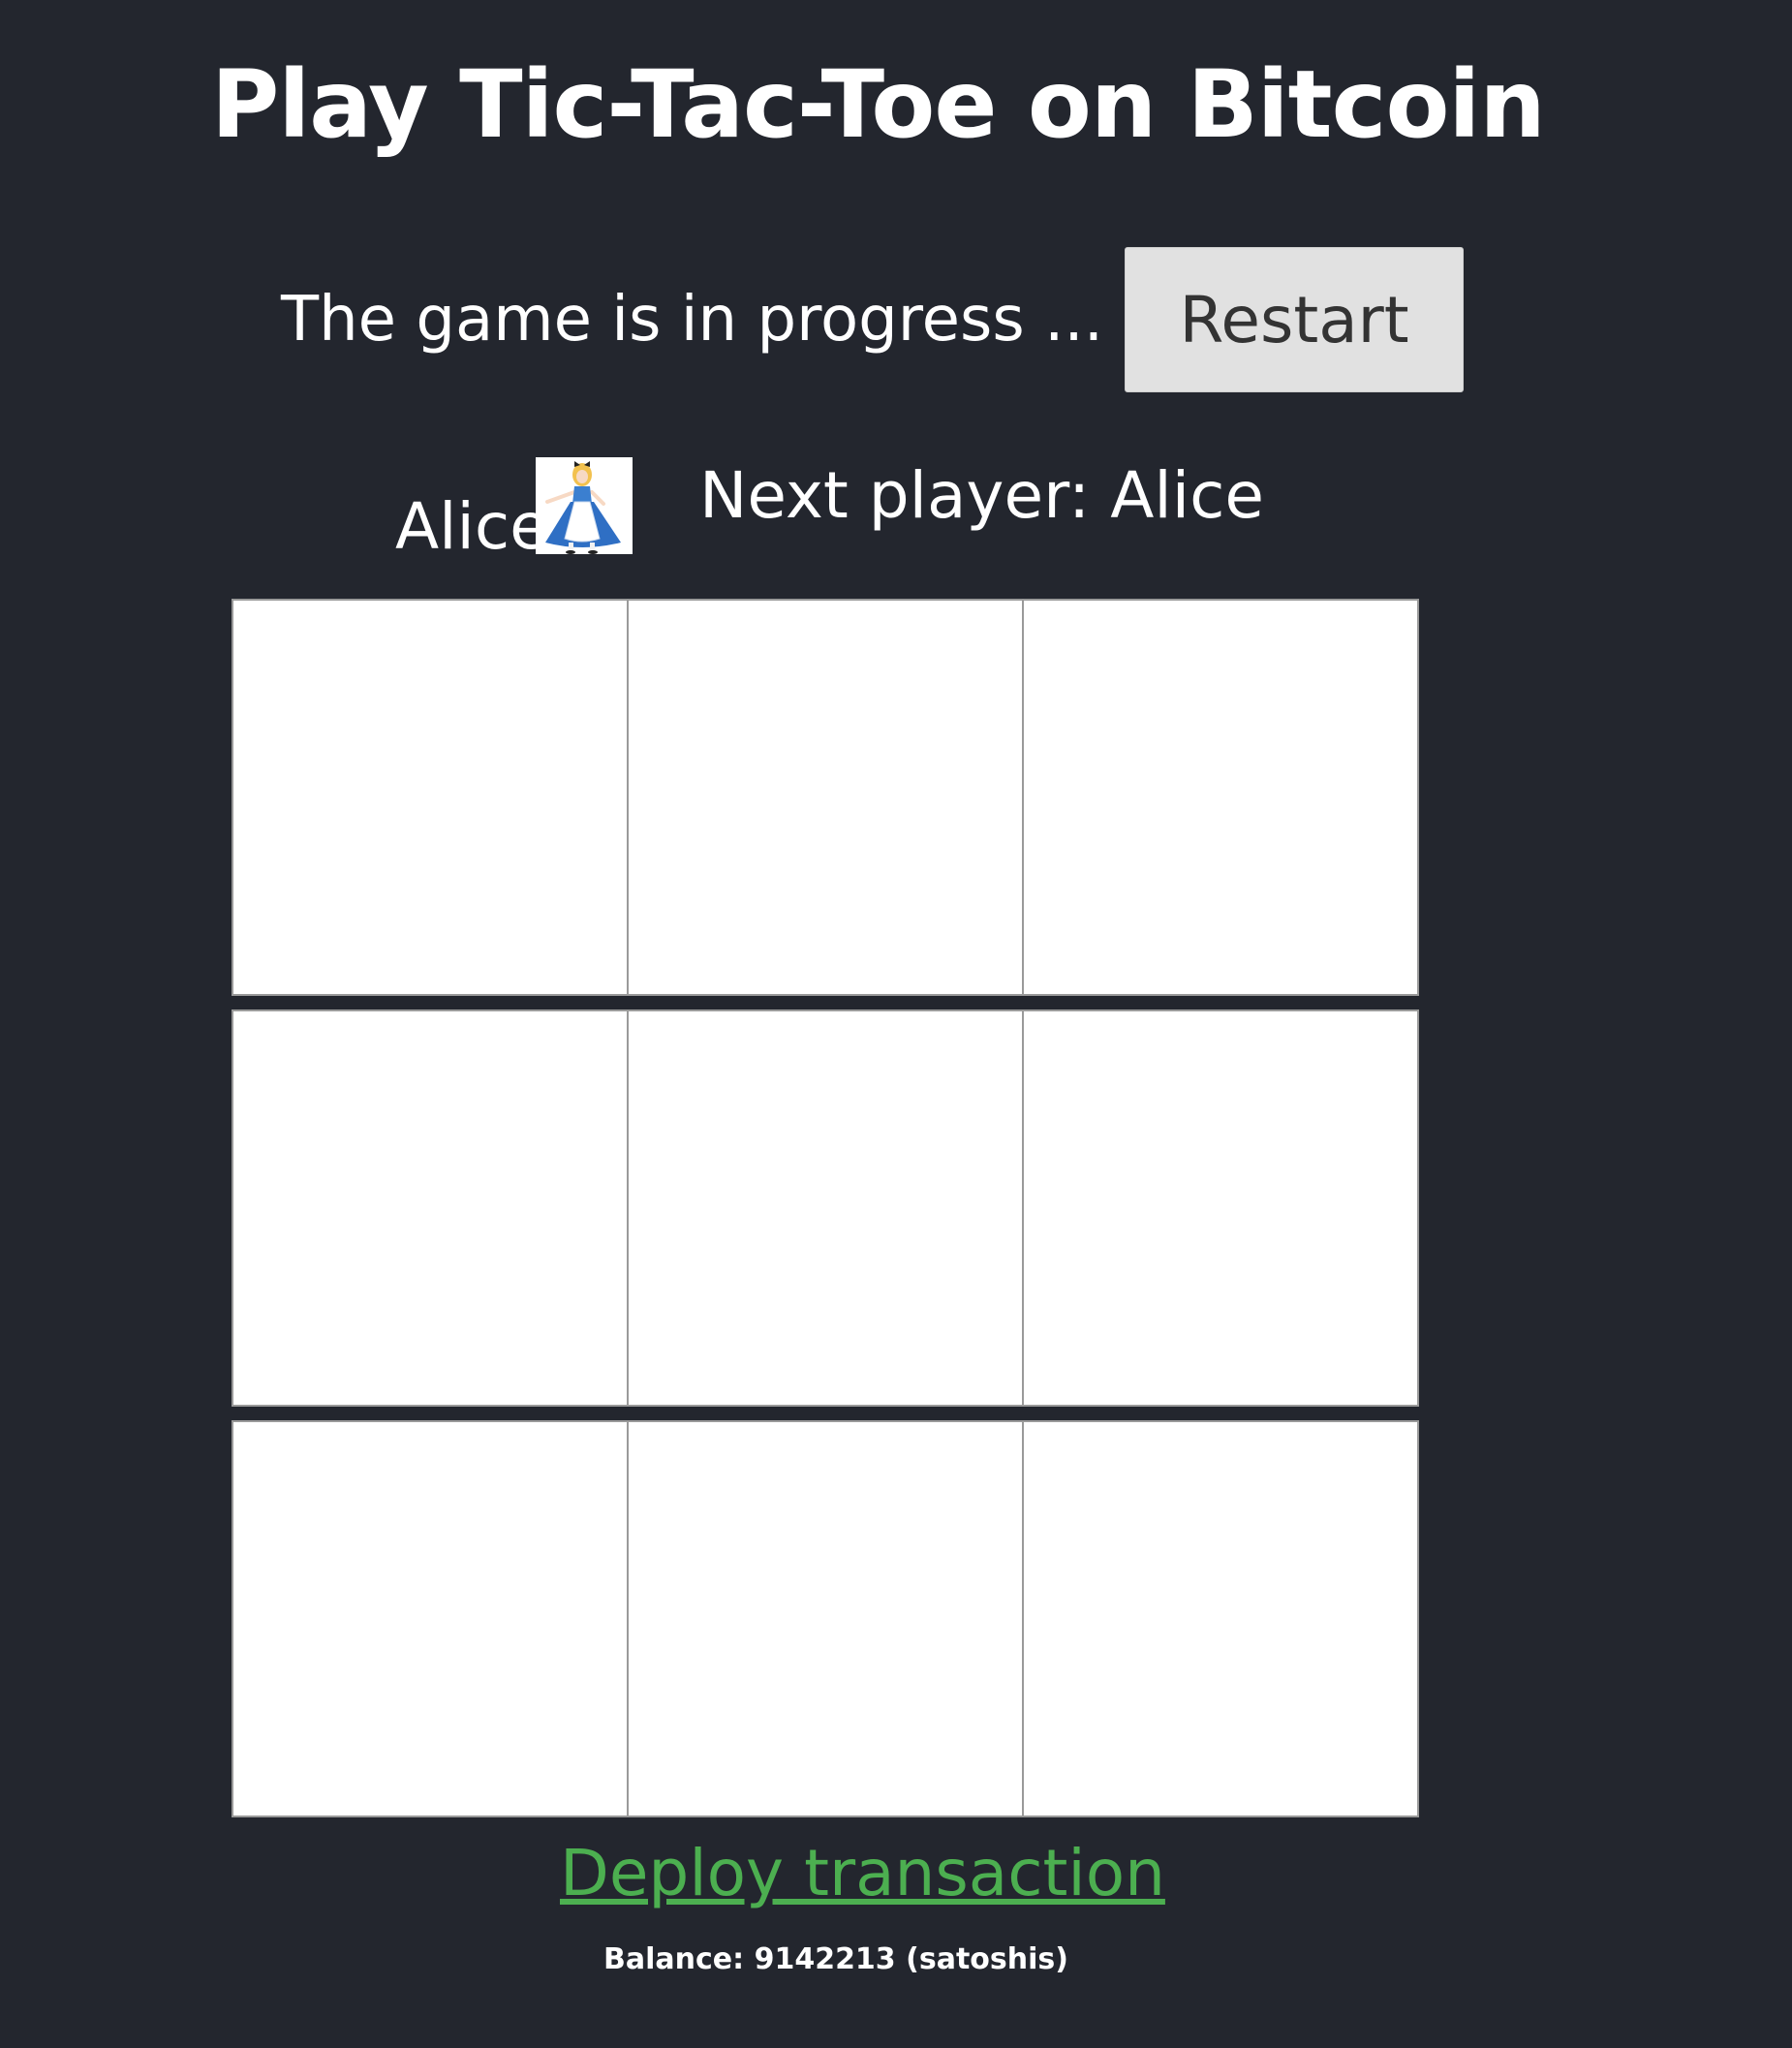  What do you see at coordinates (862, 1873) in the screenshot?
I see `deploy-transaction-link: Deploy transaction` at bounding box center [862, 1873].